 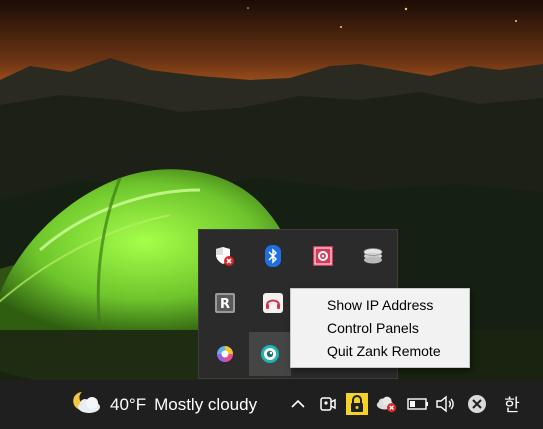 I want to click on weather-condition: Mostly cloudy, so click(x=206, y=404).